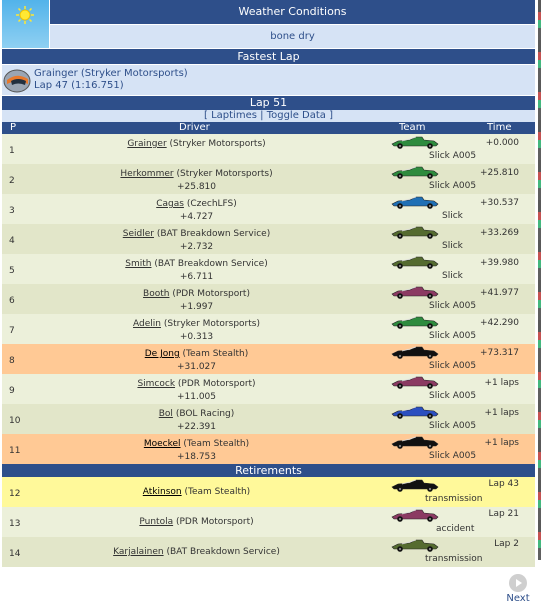 The image size is (541, 609). I want to click on toggle-data-link: Toggle Data, so click(296, 115).